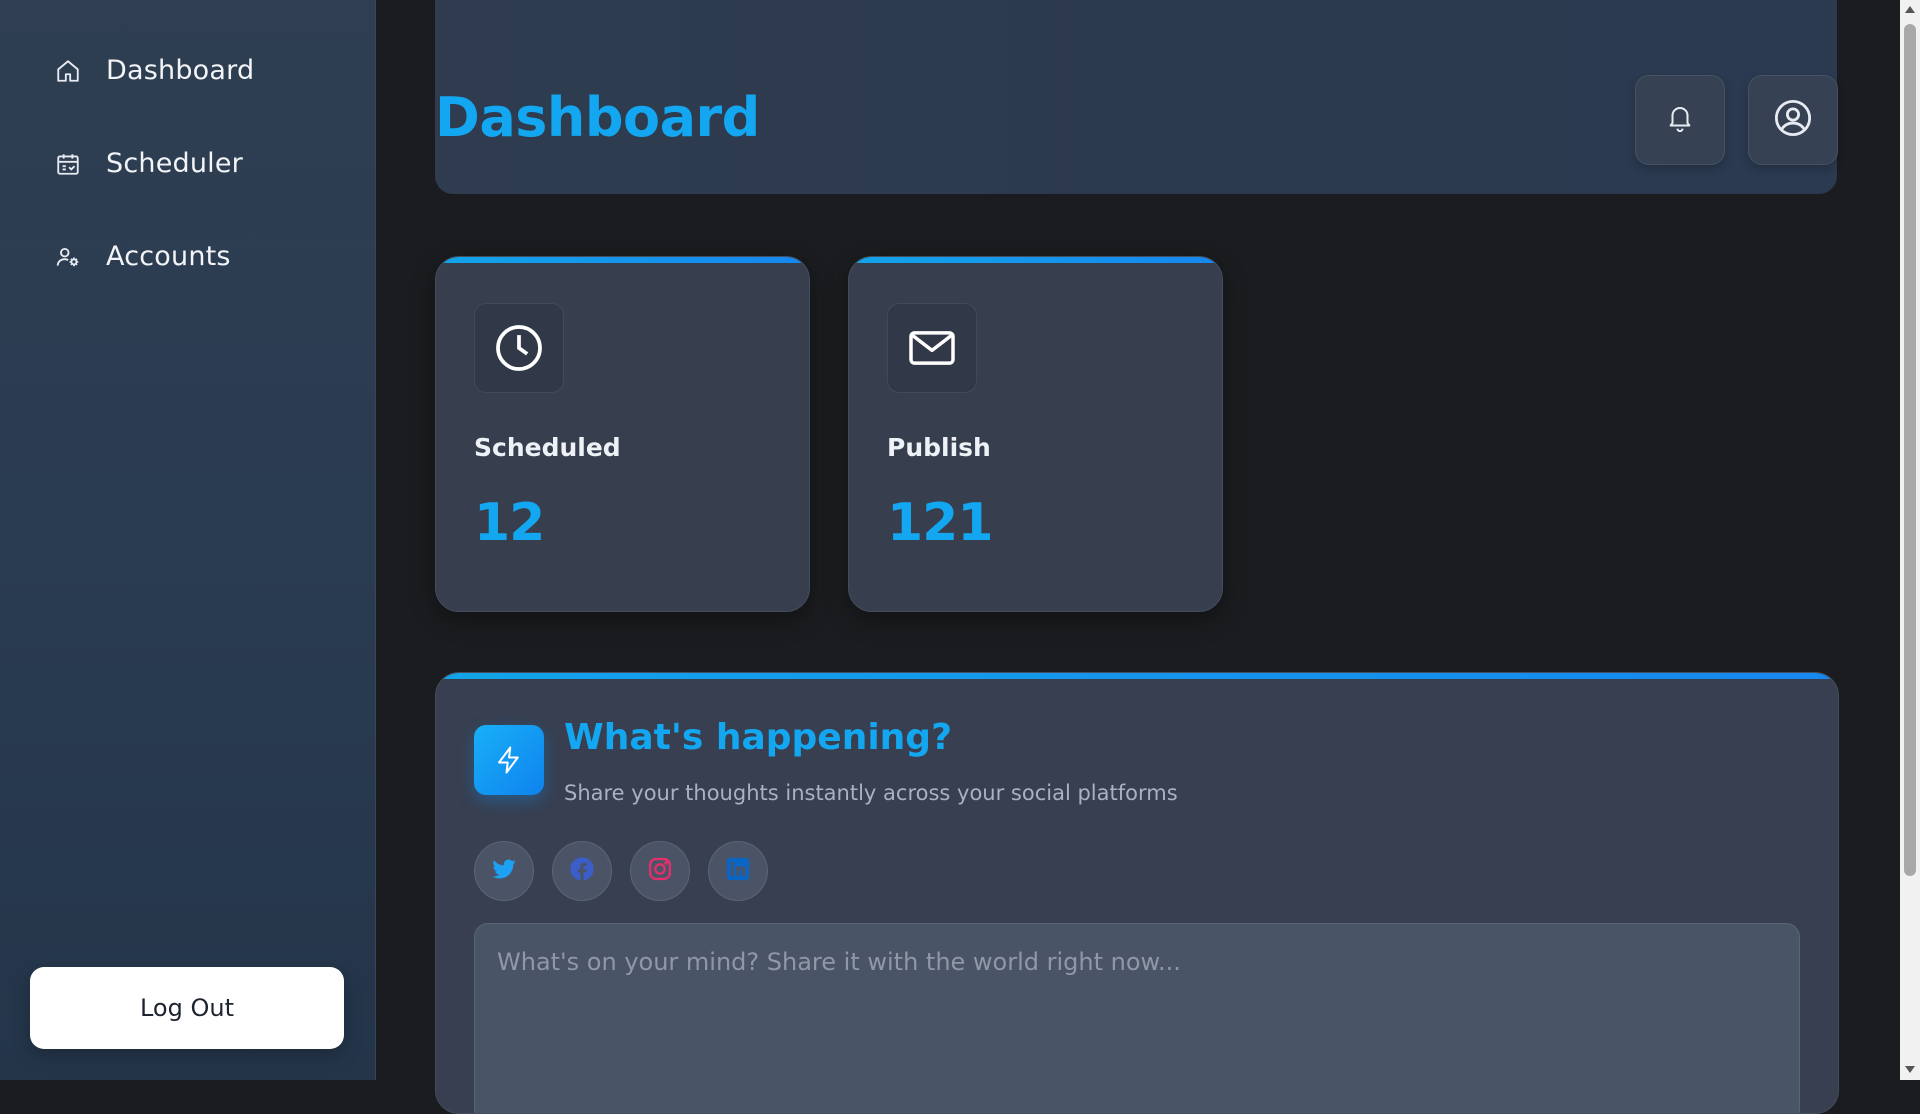 The height and width of the screenshot is (1114, 1920). Describe the element at coordinates (547, 447) in the screenshot. I see `stat-label: Scheduled` at that location.